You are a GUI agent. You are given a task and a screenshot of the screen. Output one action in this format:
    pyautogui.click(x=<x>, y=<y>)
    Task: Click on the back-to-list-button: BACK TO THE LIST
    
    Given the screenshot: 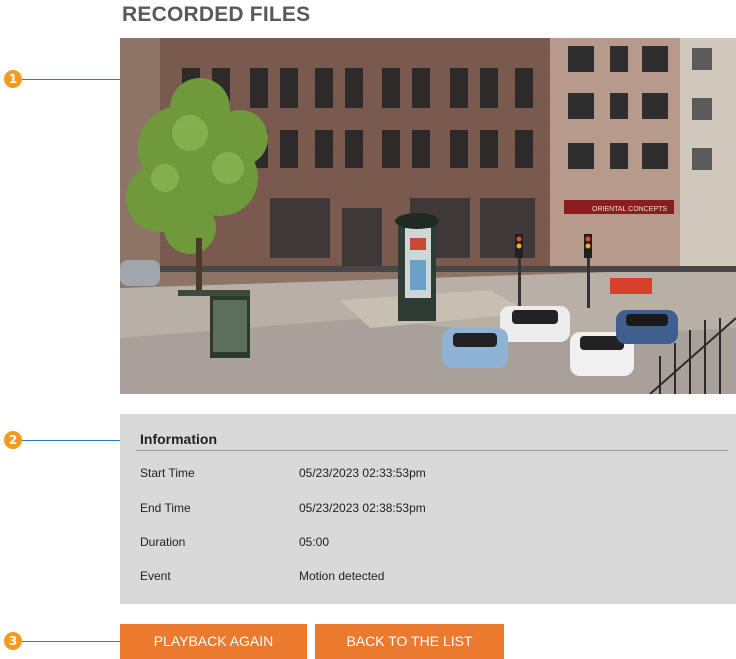 What is the action you would take?
    pyautogui.click(x=409, y=641)
    